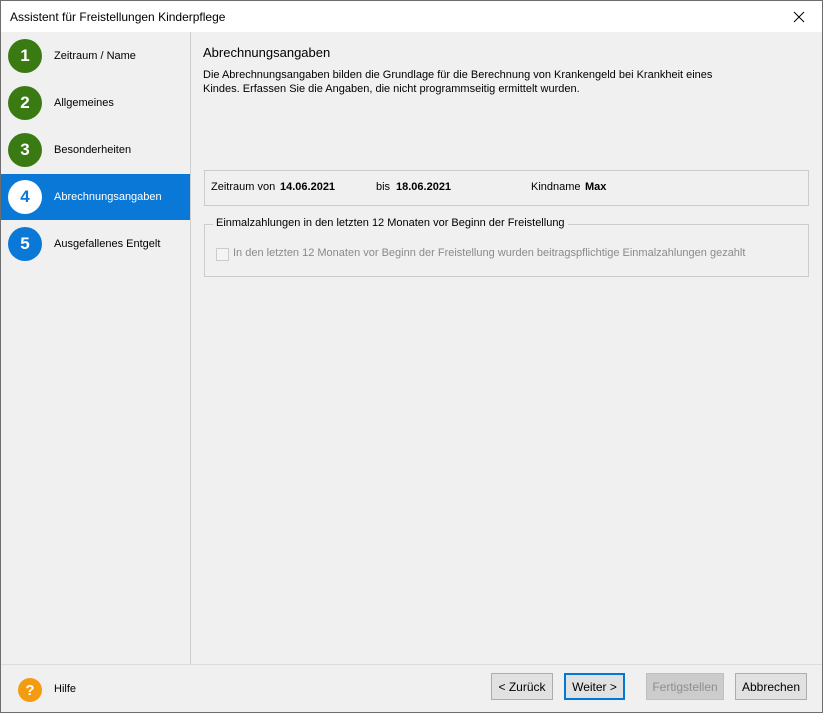 This screenshot has height=713, width=823. I want to click on step-label: Abrechnungsangaben, so click(108, 197).